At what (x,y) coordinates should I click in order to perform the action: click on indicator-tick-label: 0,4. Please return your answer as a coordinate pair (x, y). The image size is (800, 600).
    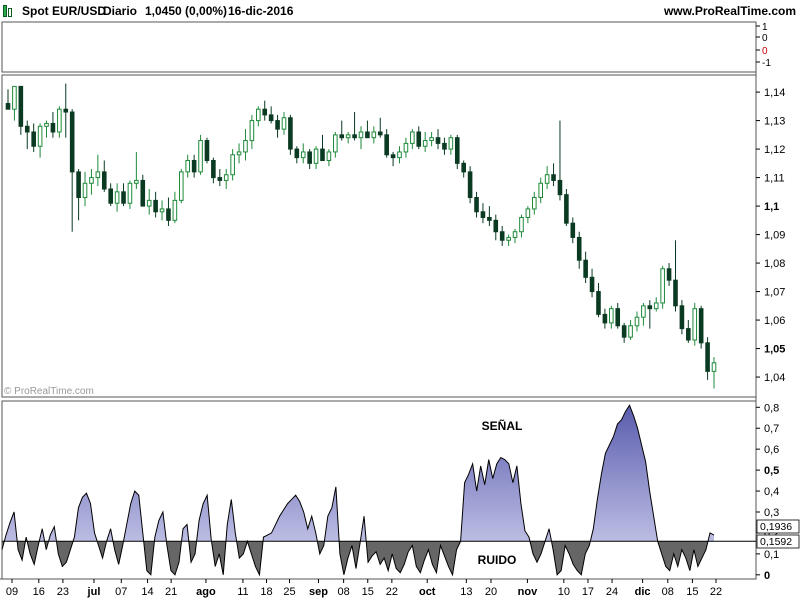
    Looking at the image, I should click on (771, 492).